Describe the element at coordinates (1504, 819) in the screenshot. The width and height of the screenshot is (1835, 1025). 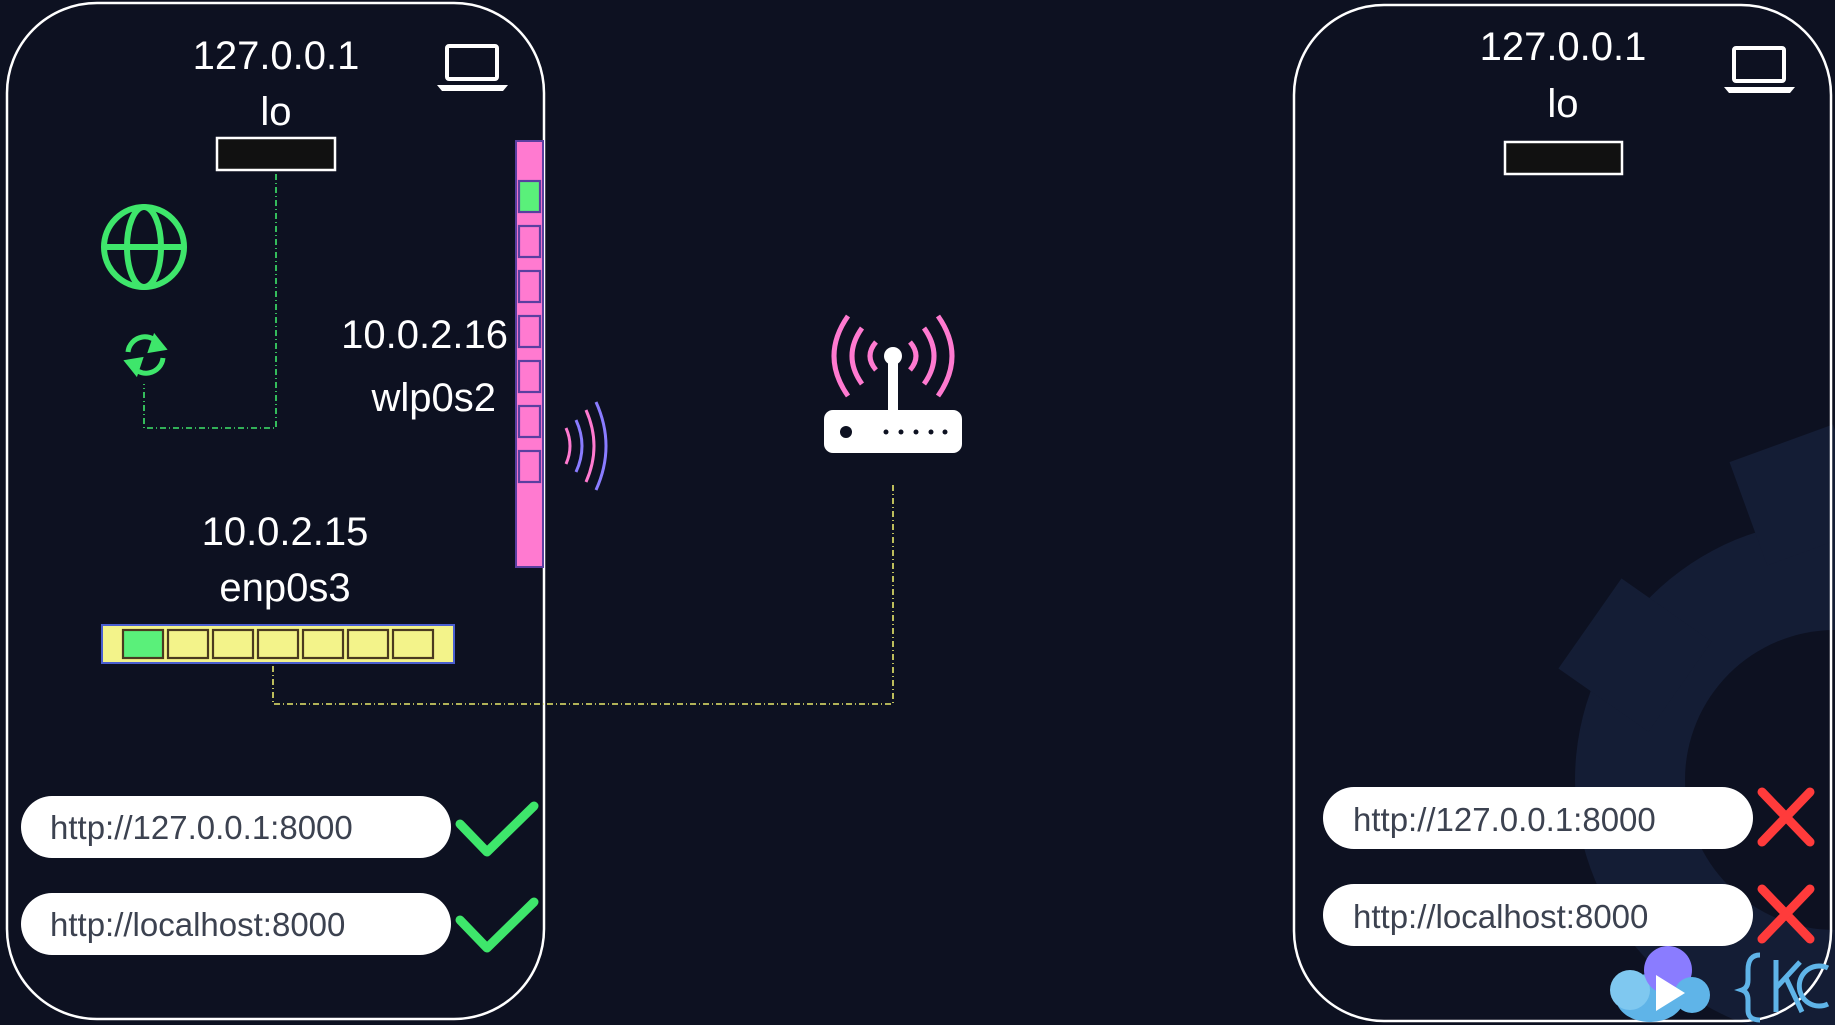
I see `right-url-ip-text: http://127.0.0.1:8000` at that location.